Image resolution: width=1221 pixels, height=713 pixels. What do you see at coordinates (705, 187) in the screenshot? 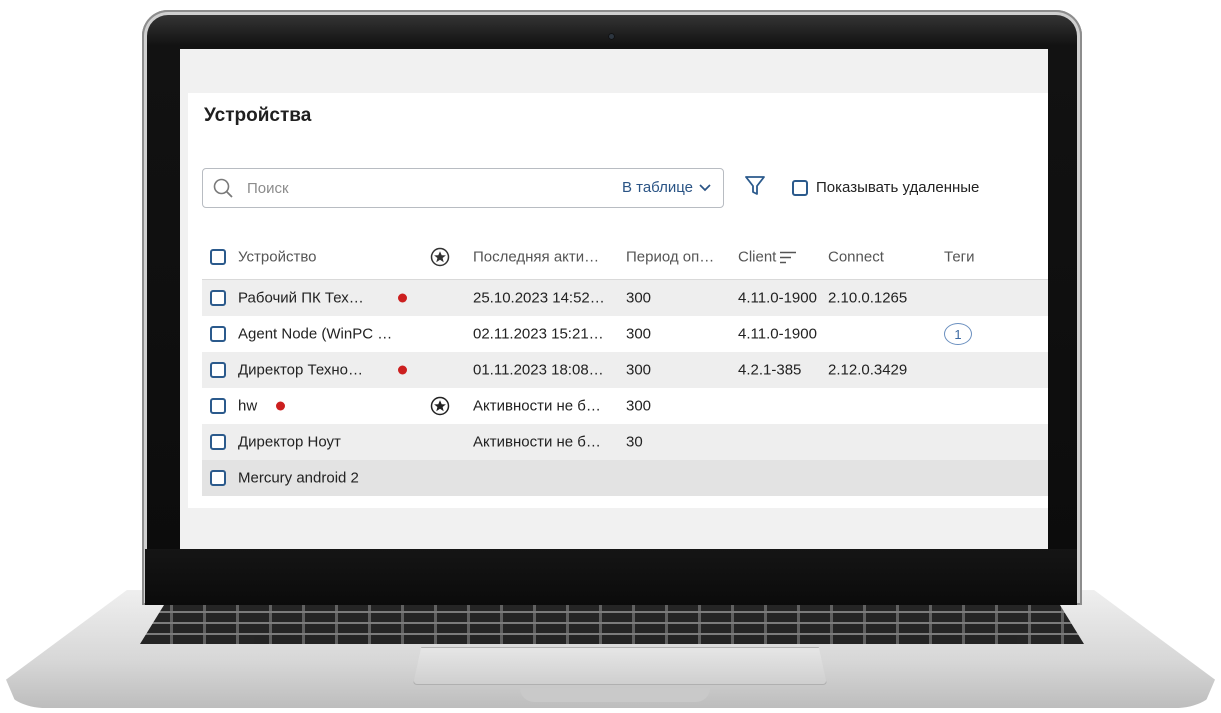
I see `chevron-down-icon` at bounding box center [705, 187].